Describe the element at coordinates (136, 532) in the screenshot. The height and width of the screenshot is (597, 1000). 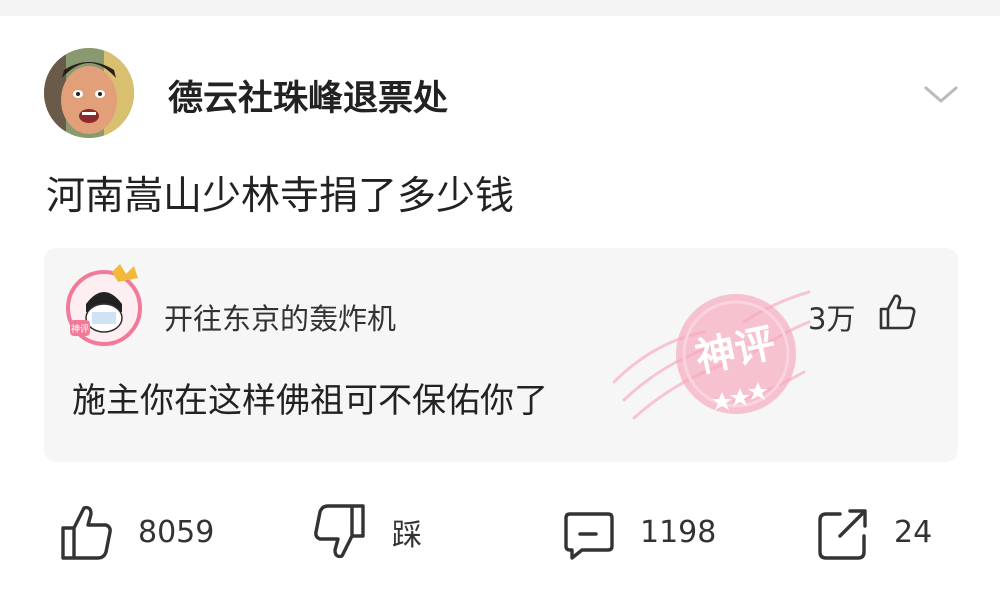
I see `like-button: 8059` at that location.